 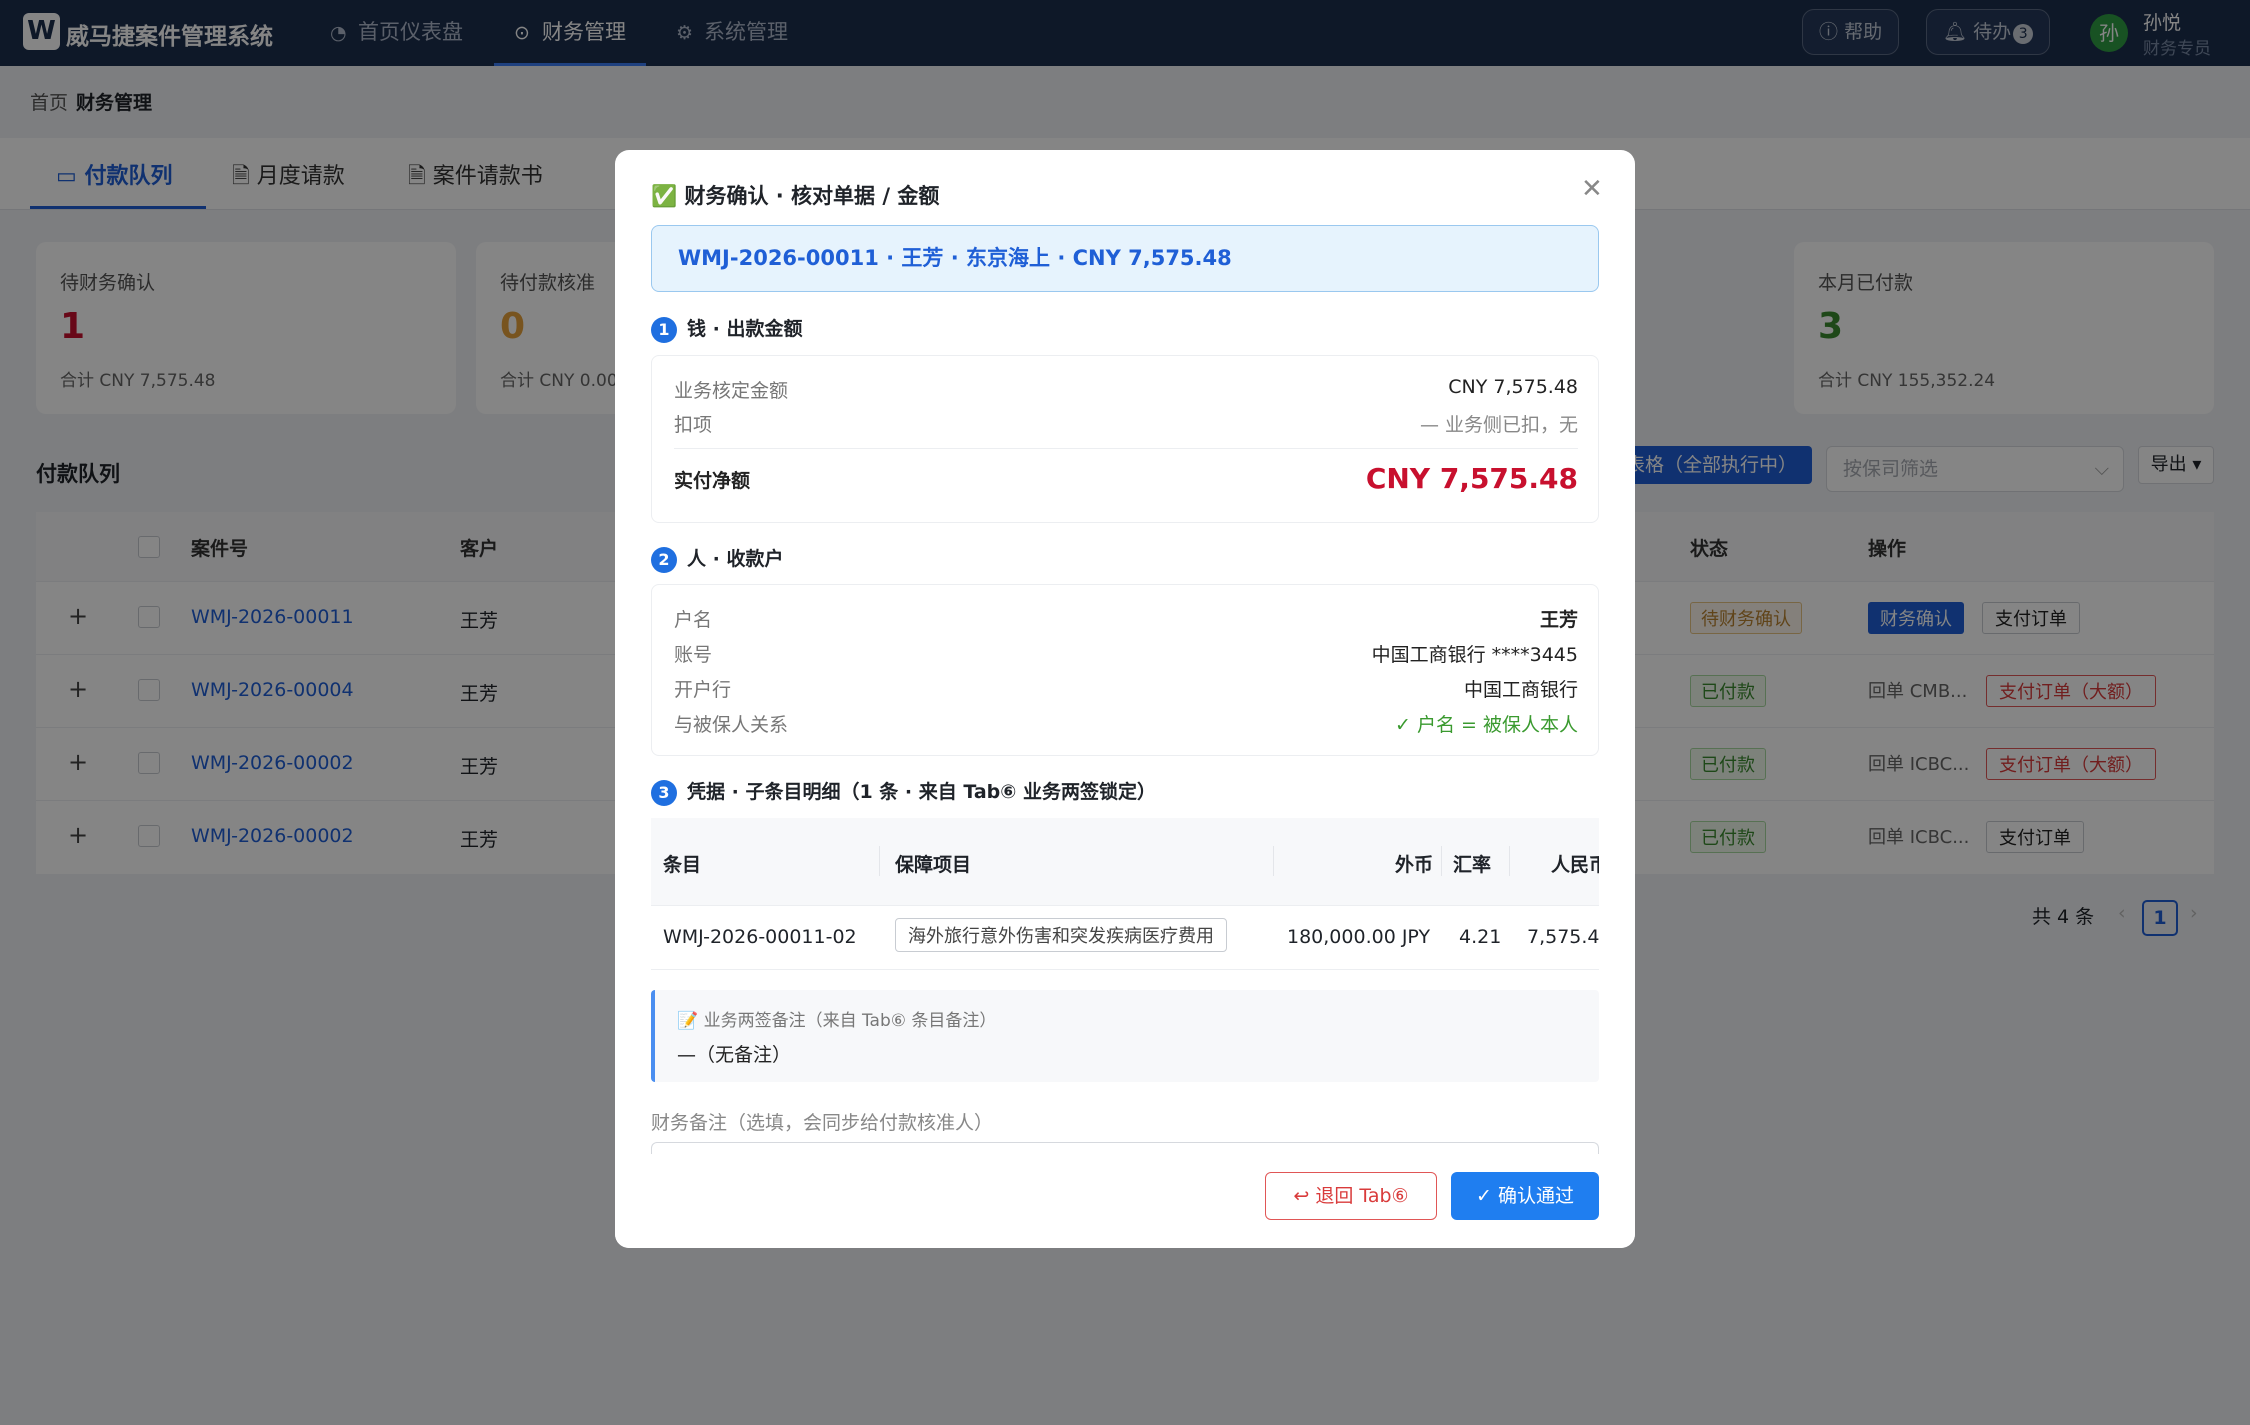 I want to click on payee-name: 王芳, so click(x=1558, y=620).